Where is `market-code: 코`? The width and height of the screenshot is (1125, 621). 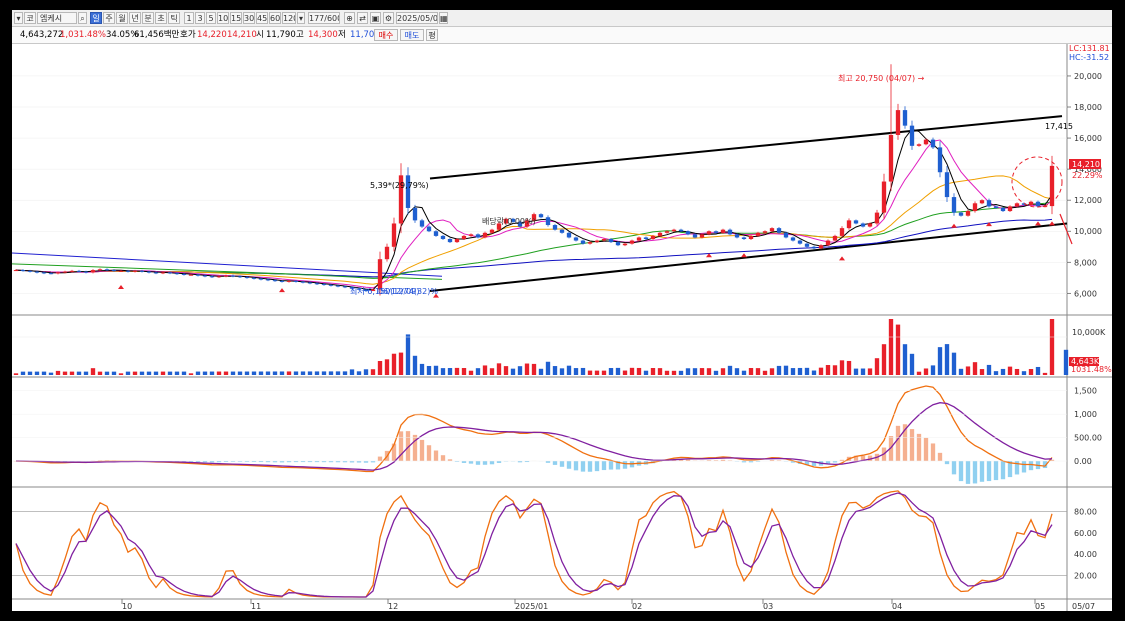 market-code: 코 is located at coordinates (30, 18).